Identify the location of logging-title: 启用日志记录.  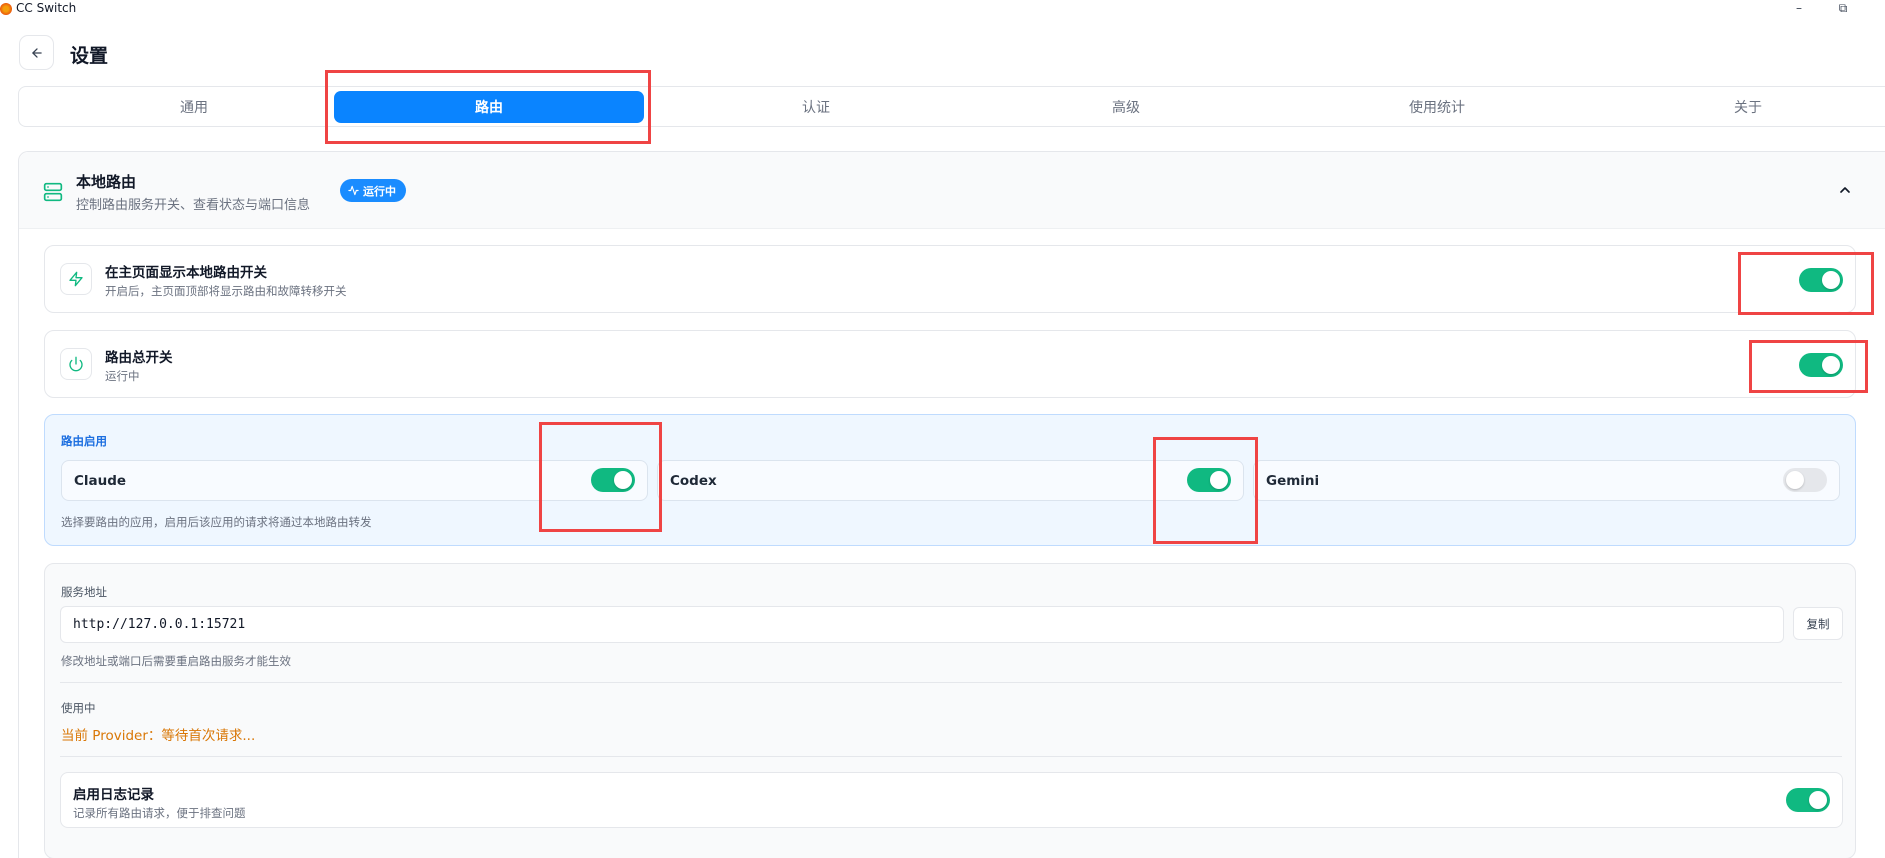
(113, 795).